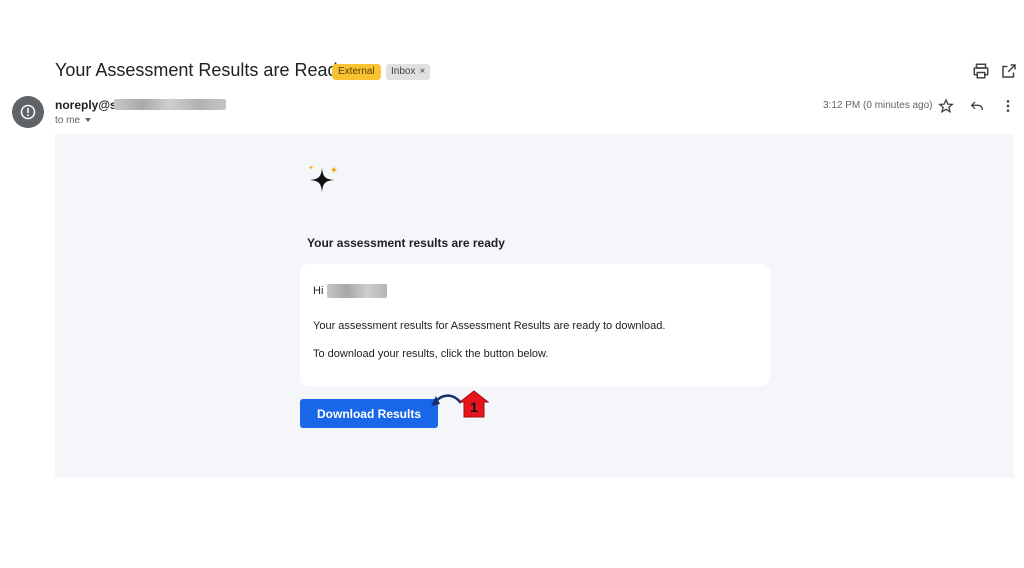  Describe the element at coordinates (977, 106) in the screenshot. I see `reply-icon` at that location.